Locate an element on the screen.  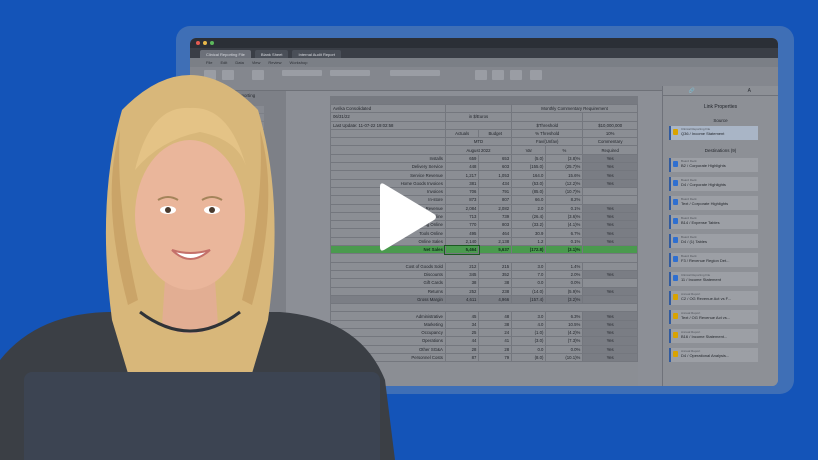
var-cell: 7.0 is located at coordinates (529, 274).